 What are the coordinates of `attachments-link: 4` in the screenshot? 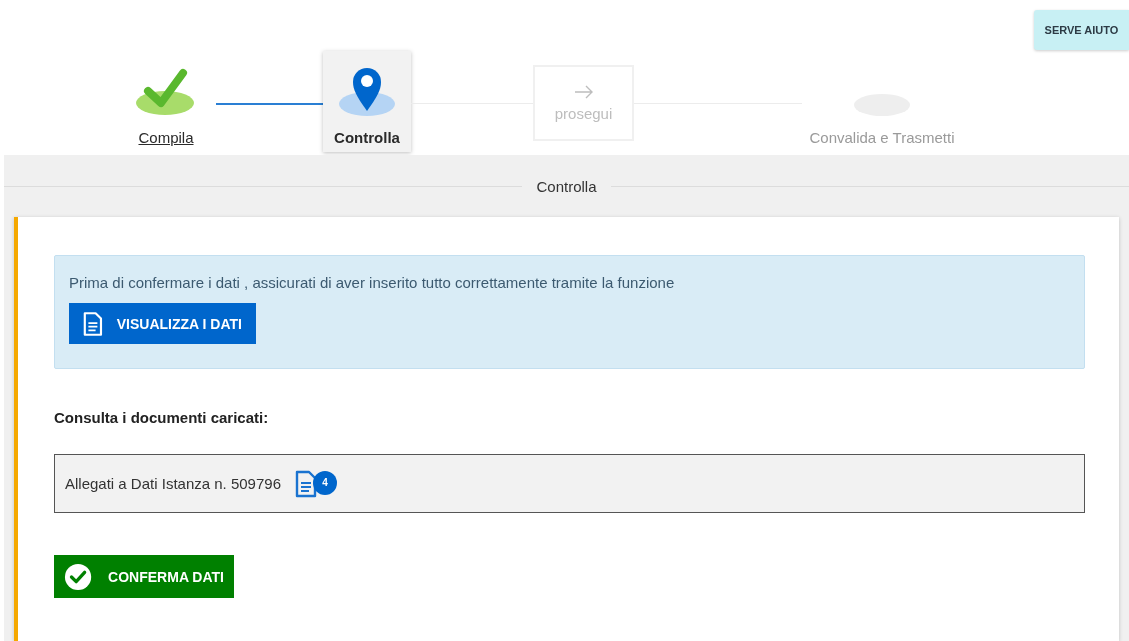 It's located at (318, 483).